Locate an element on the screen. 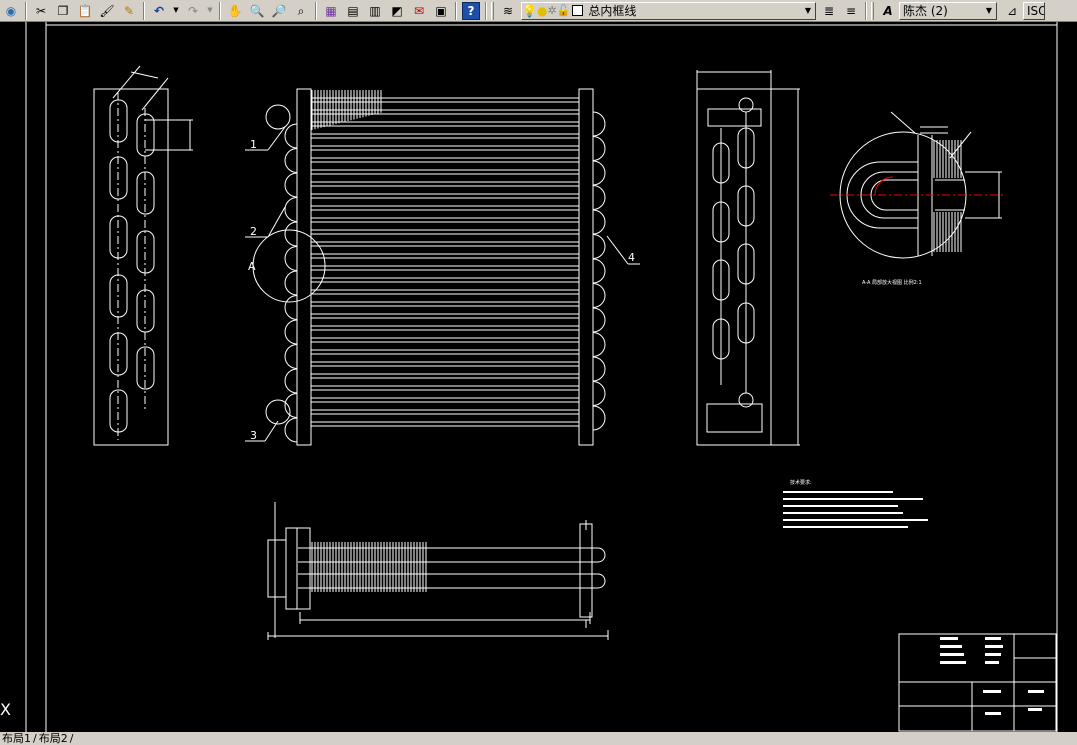  properties-icon: ▦ is located at coordinates (331, 11).